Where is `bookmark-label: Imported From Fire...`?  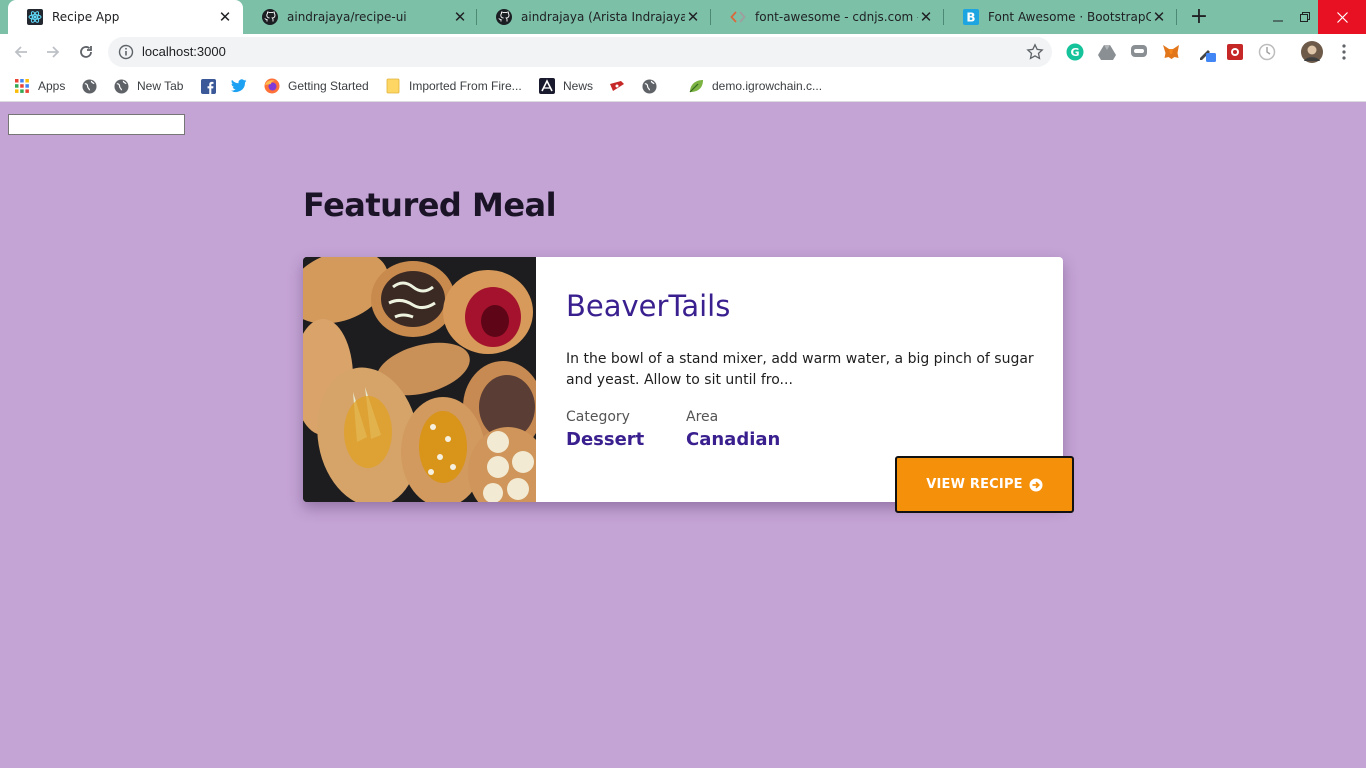
bookmark-label: Imported From Fire... is located at coordinates (465, 86).